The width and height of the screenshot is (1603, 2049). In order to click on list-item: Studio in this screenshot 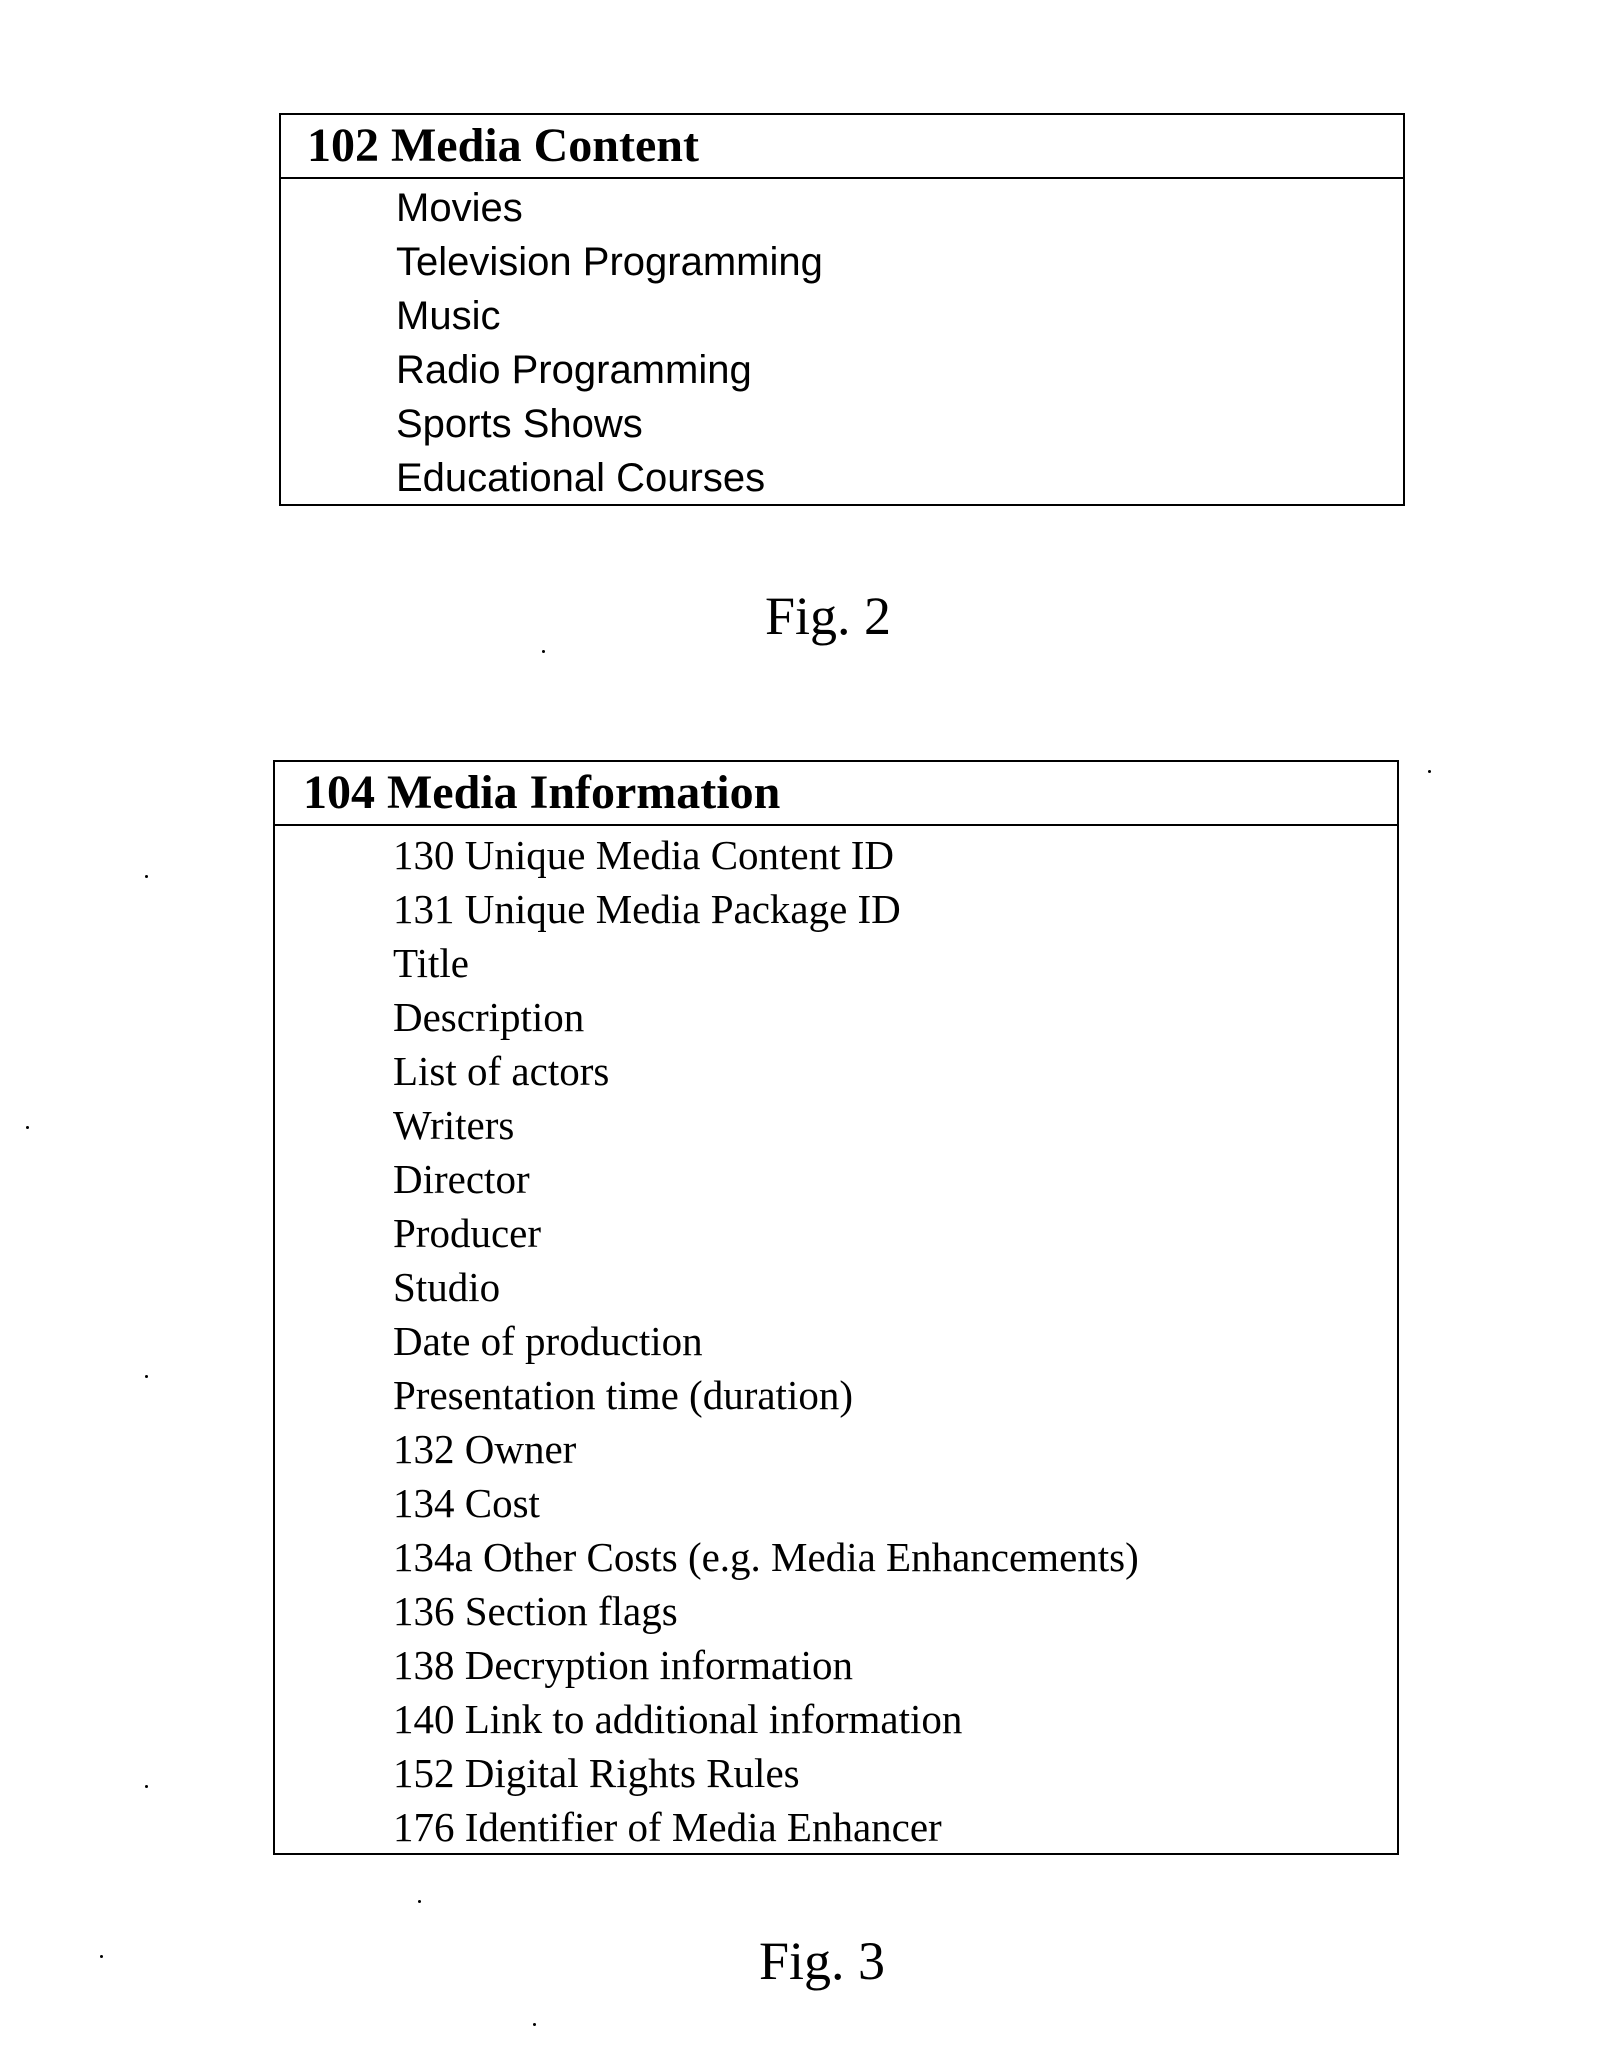, I will do `click(447, 1287)`.